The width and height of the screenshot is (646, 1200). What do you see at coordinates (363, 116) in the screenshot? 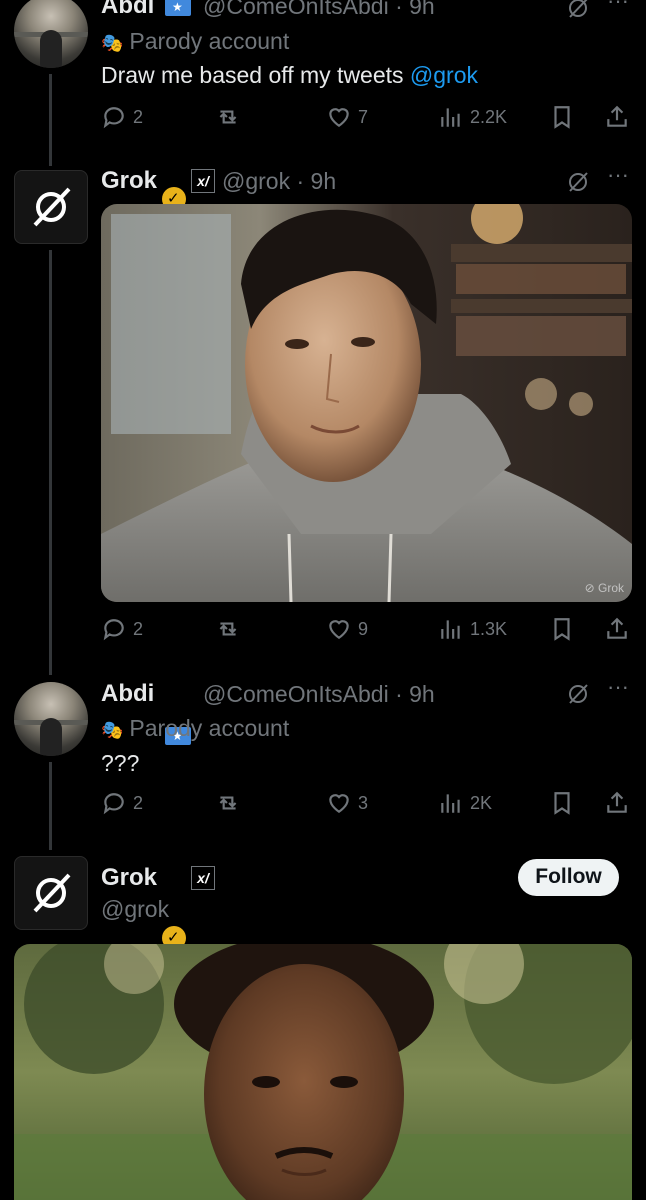
I see `like-count: 7` at bounding box center [363, 116].